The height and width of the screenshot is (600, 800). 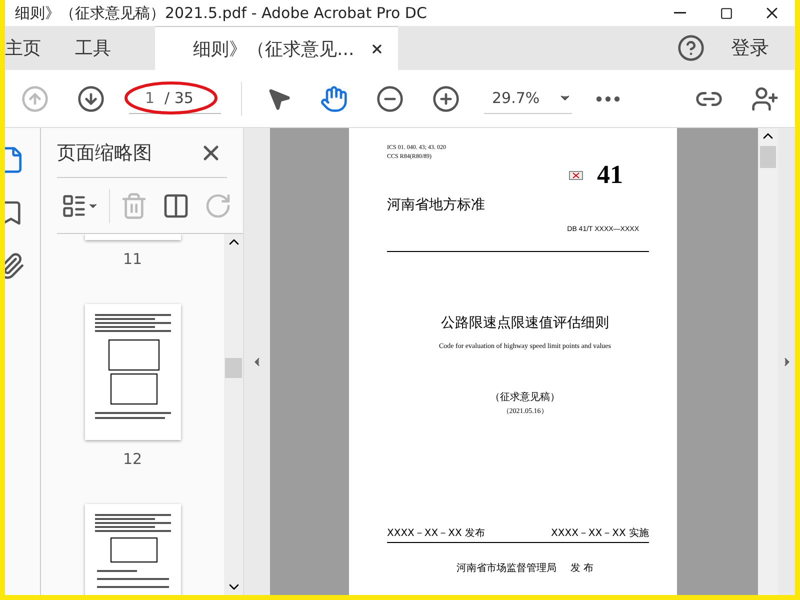 What do you see at coordinates (35, 98) in the screenshot?
I see `arrow-up-icon` at bounding box center [35, 98].